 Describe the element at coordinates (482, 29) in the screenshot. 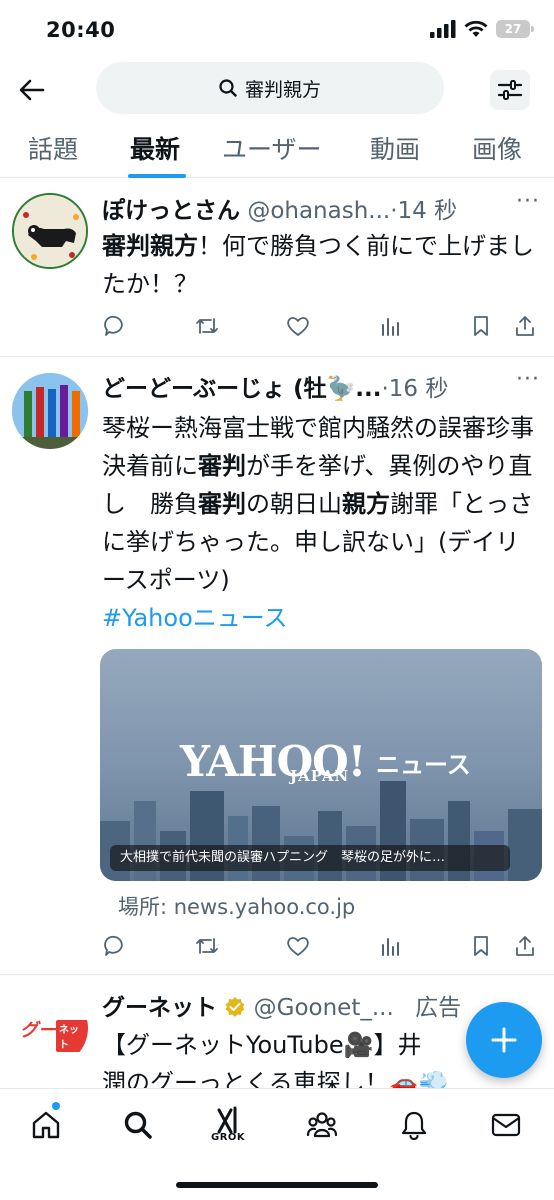

I see `status-icons: 27` at that location.